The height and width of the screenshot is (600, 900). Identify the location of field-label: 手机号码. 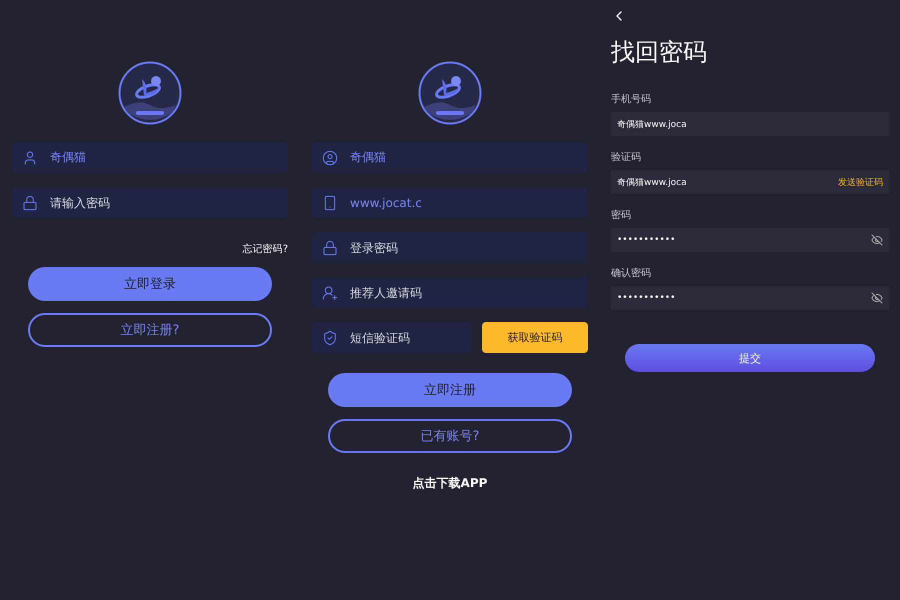
(631, 99).